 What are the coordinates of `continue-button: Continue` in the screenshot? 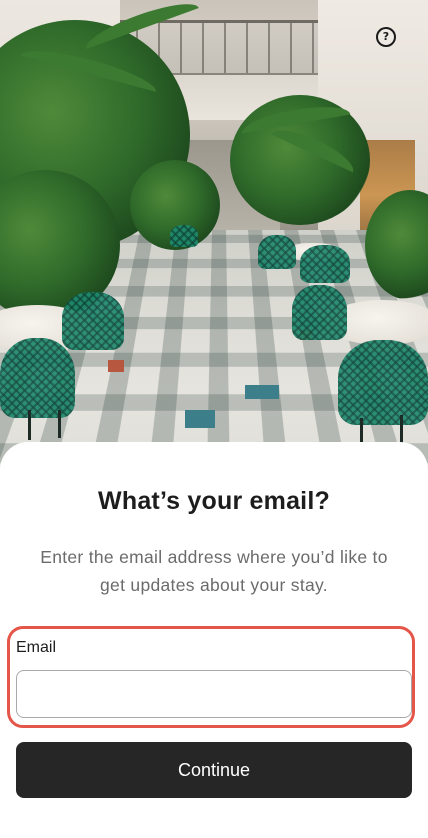 It's located at (214, 770).